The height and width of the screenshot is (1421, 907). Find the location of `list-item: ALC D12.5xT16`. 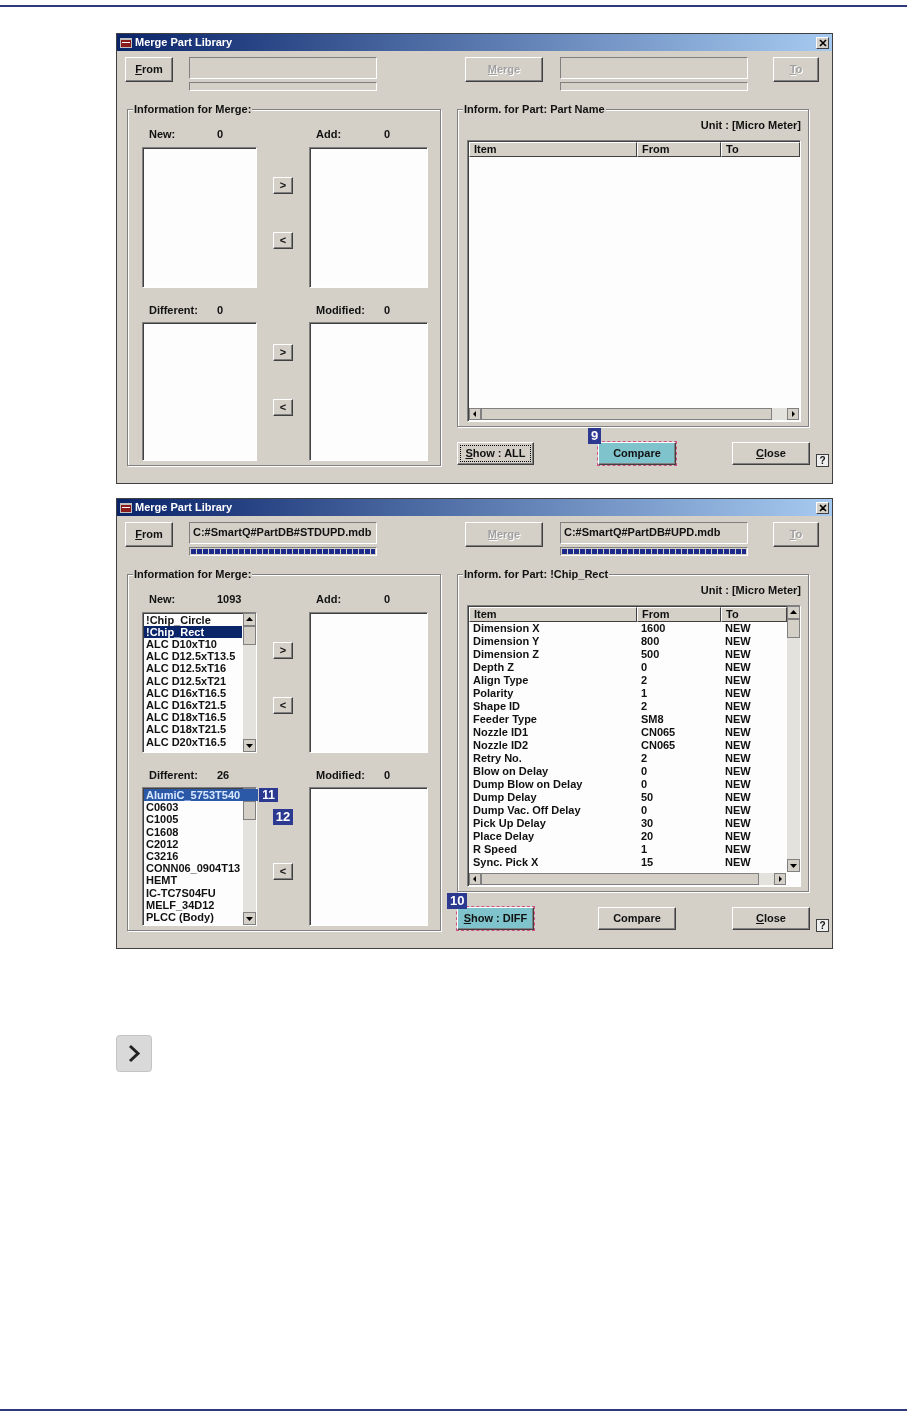

list-item: ALC D12.5xT16 is located at coordinates (193, 668).